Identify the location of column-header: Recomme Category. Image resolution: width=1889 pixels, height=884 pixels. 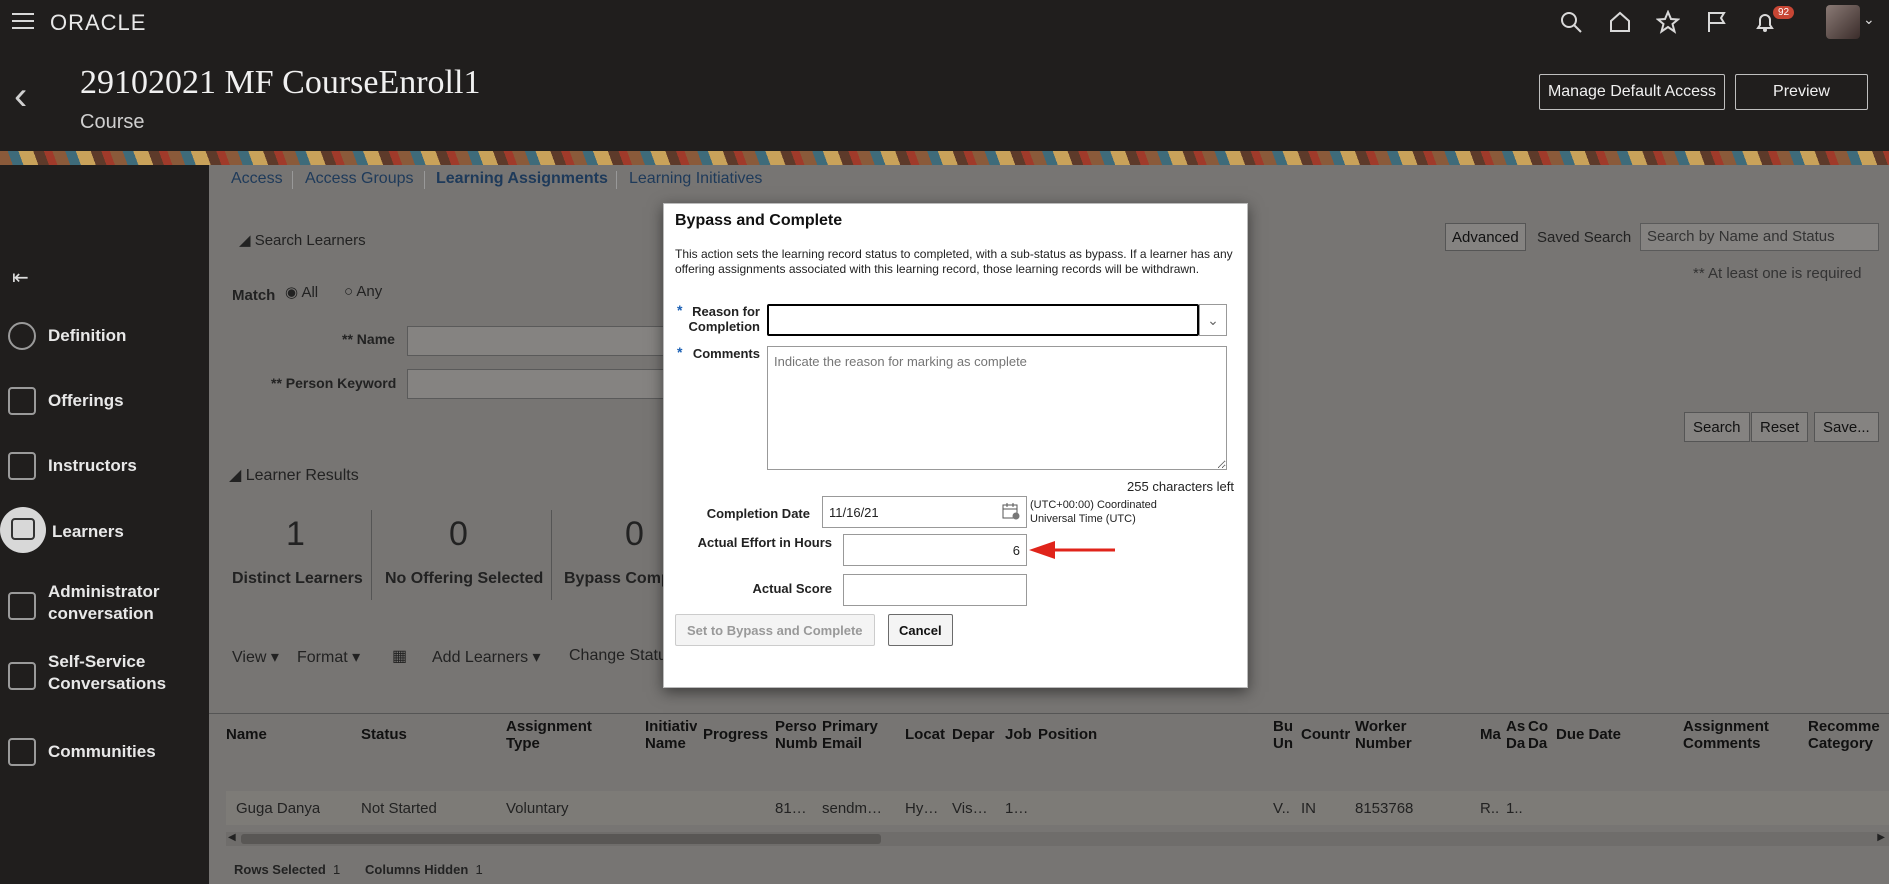
(1847, 735).